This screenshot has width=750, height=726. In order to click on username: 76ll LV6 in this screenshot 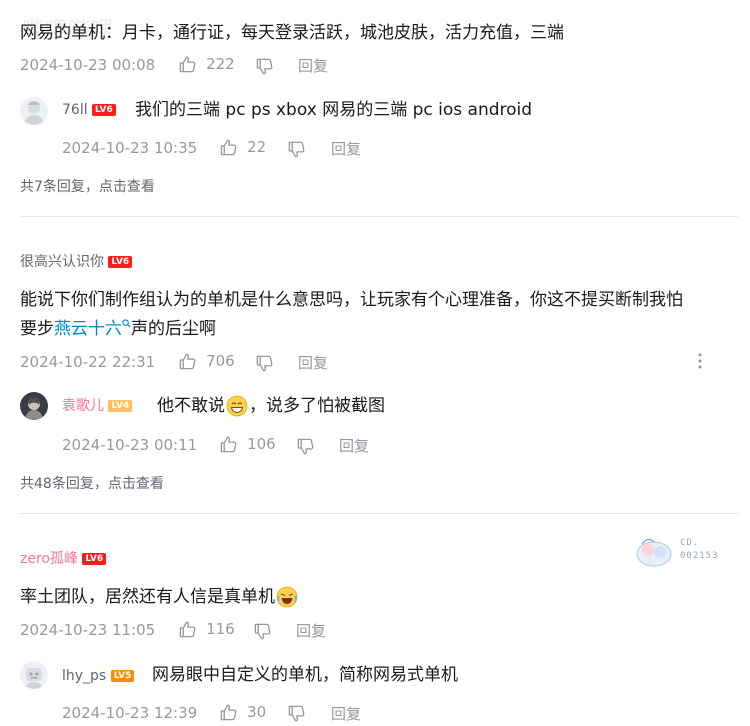, I will do `click(89, 110)`.